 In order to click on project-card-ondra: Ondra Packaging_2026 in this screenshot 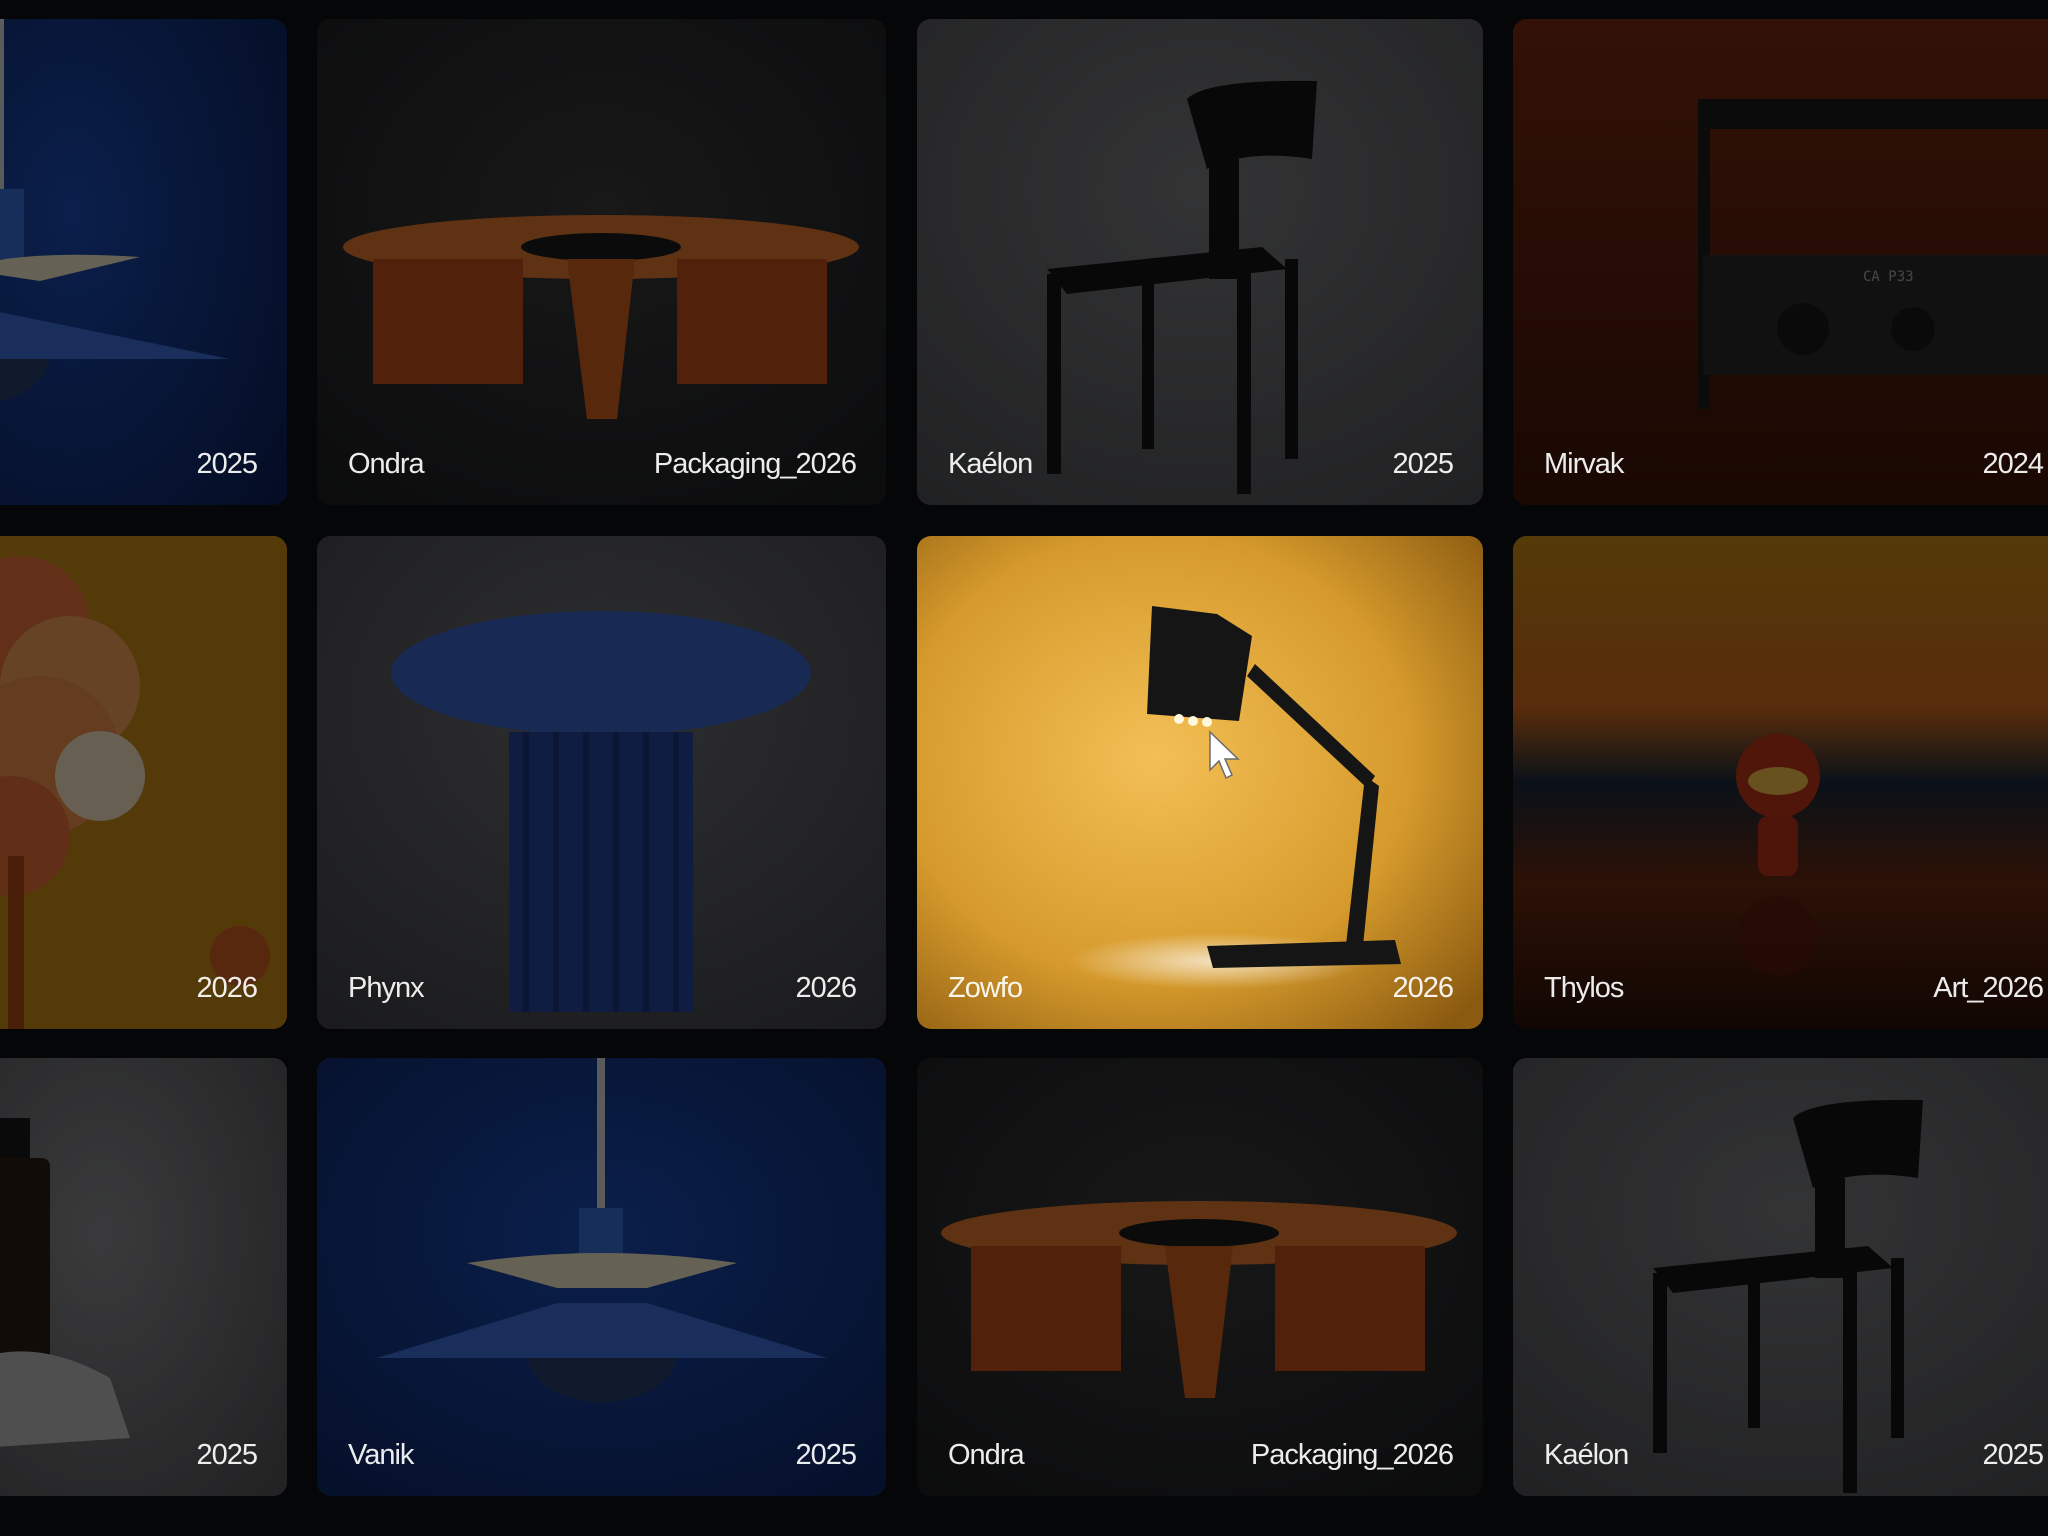, I will do `click(601, 262)`.